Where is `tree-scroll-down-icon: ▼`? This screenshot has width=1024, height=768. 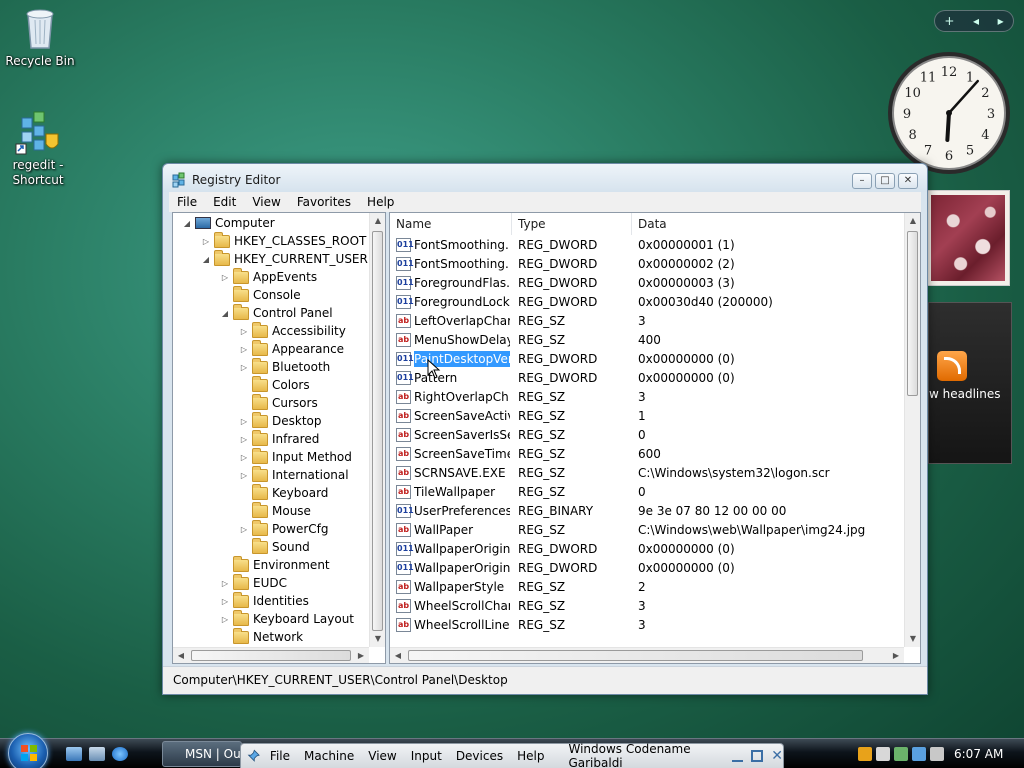 tree-scroll-down-icon: ▼ is located at coordinates (377, 639).